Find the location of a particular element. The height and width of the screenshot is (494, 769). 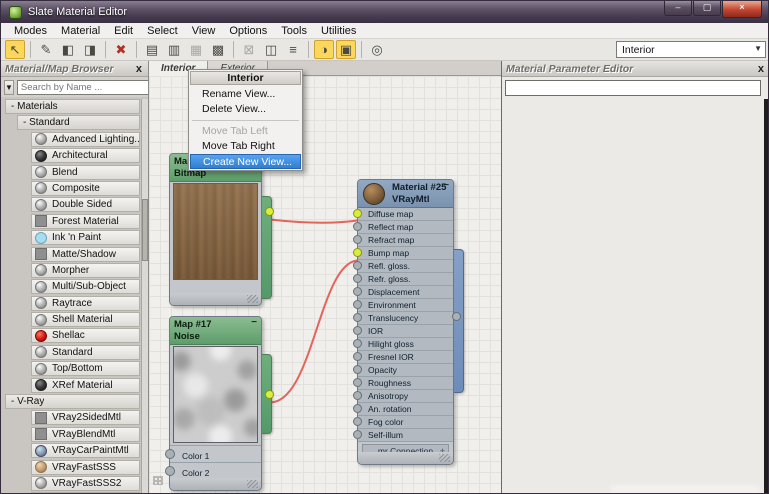

material-slot: Refl. gloss. is located at coordinates (403, 266).